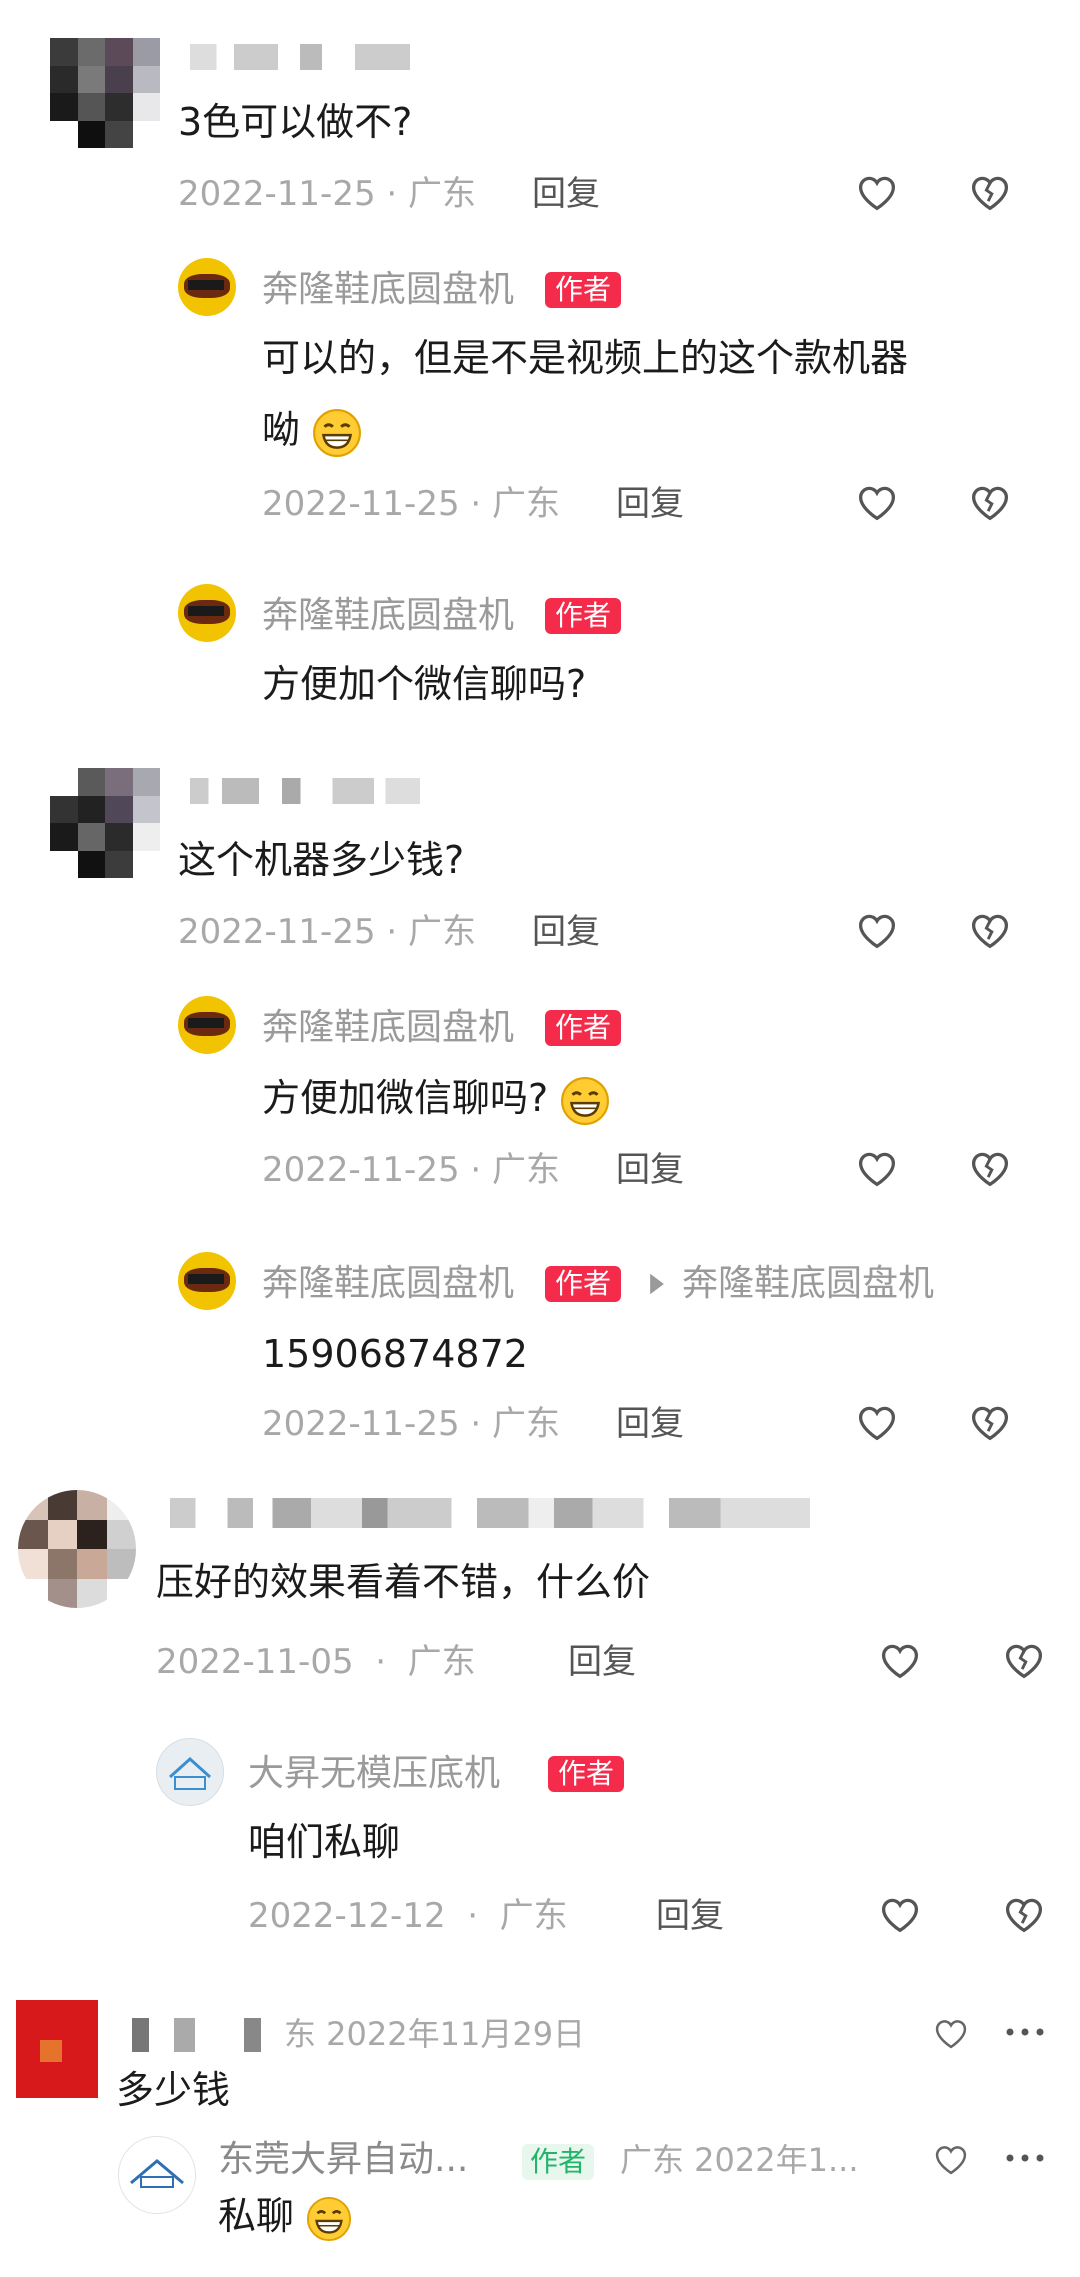 This screenshot has height=2277, width=1080. What do you see at coordinates (312, 430) in the screenshot?
I see `reply-text-line2: 呦` at bounding box center [312, 430].